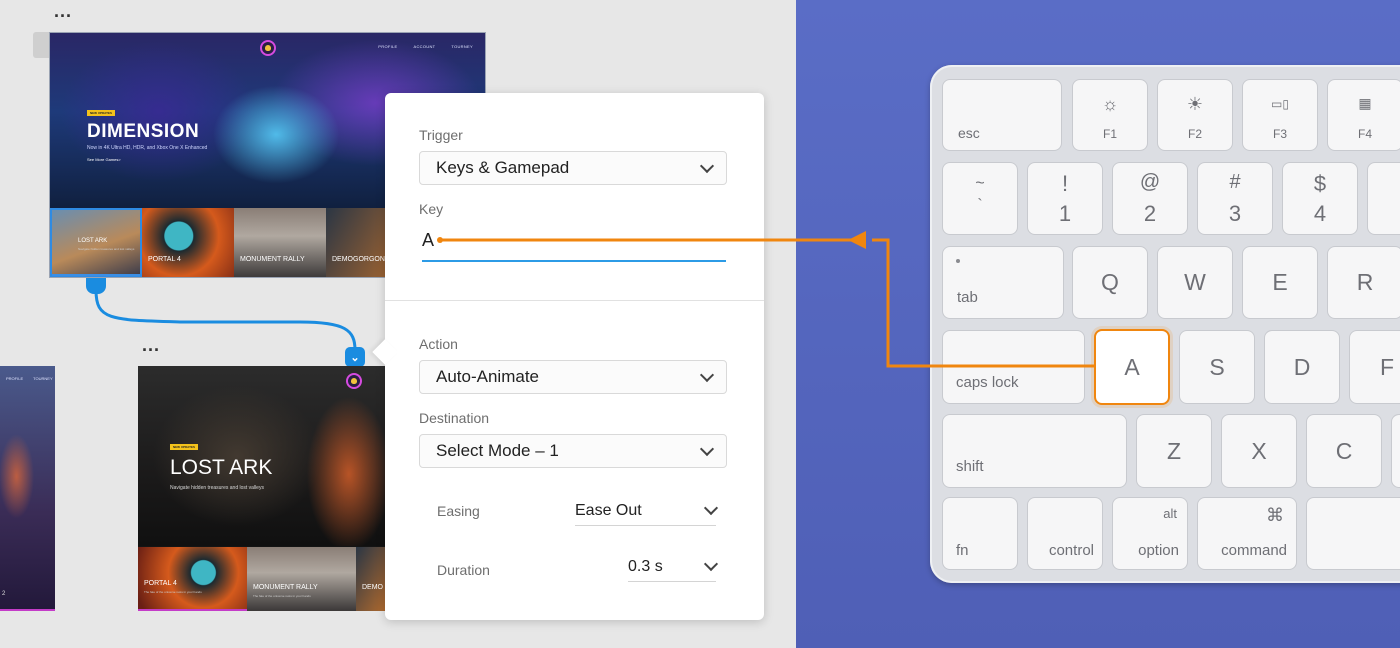  I want to click on mission-control-icon: ▭▯, so click(1280, 104).